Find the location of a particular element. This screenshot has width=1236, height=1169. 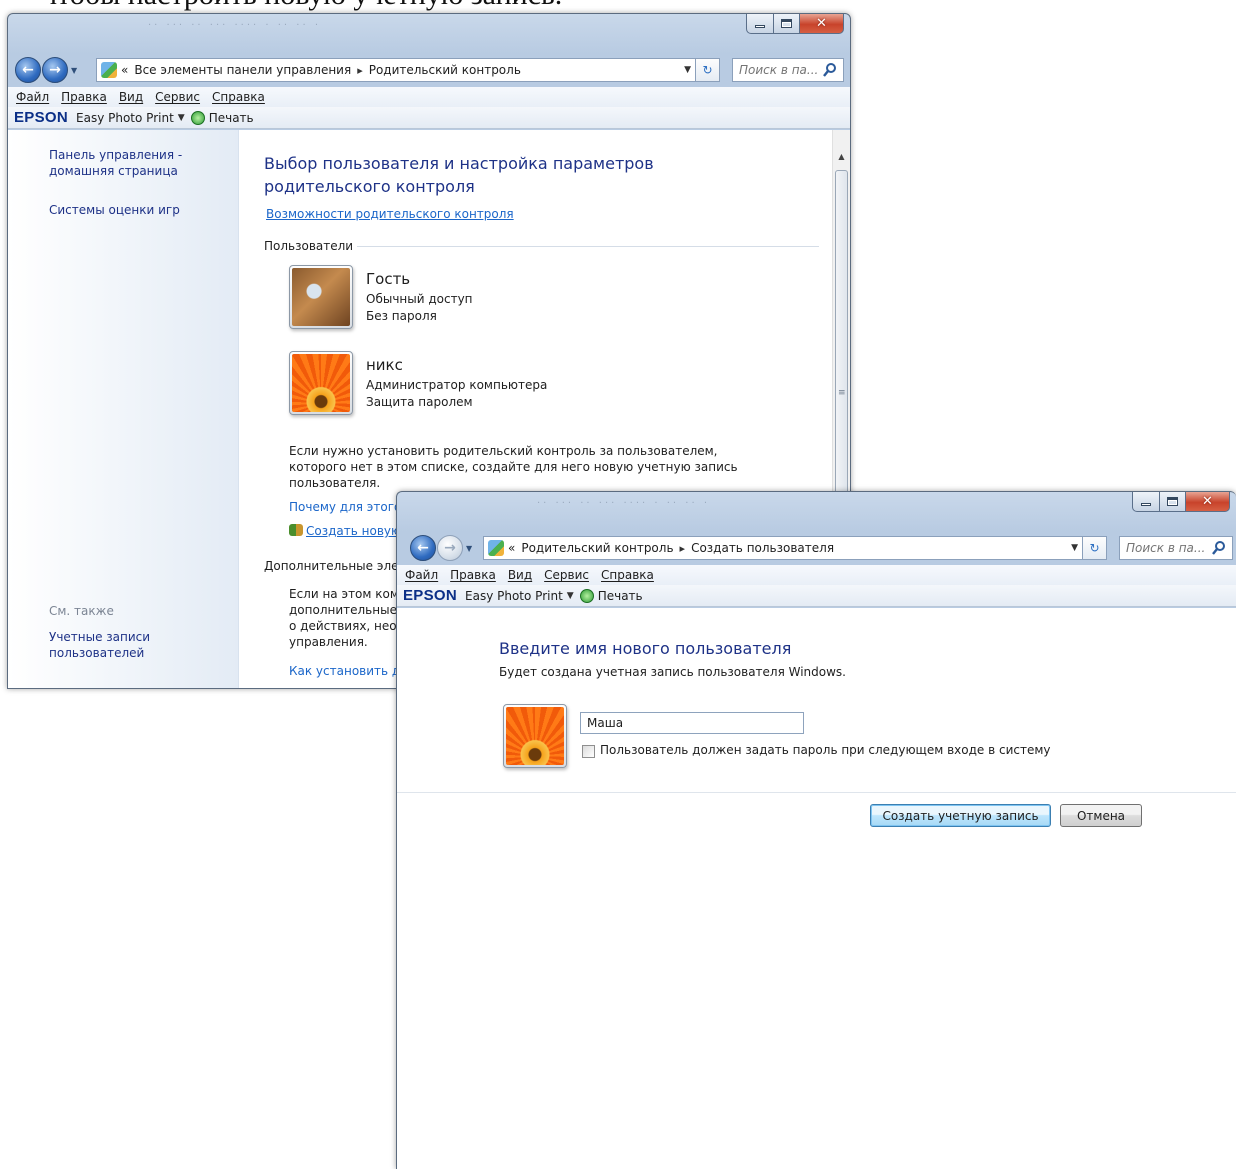

epson-logo: EPSON is located at coordinates (41, 117).